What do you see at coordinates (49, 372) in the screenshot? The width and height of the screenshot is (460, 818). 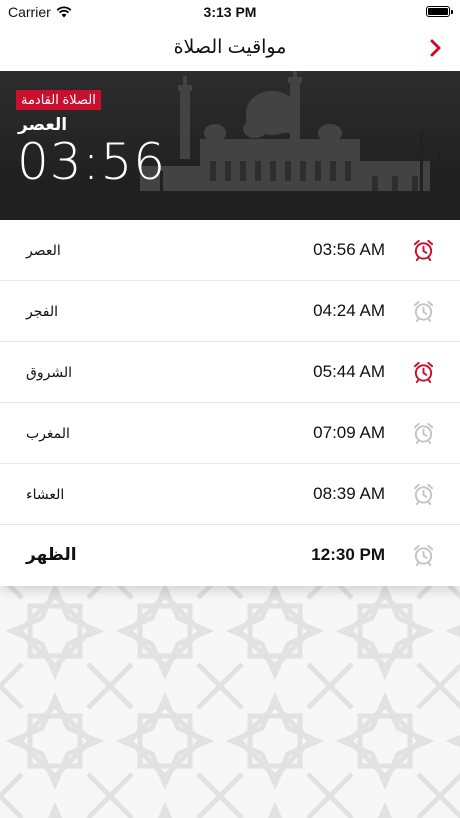 I see `prayer-name: الشروق` at bounding box center [49, 372].